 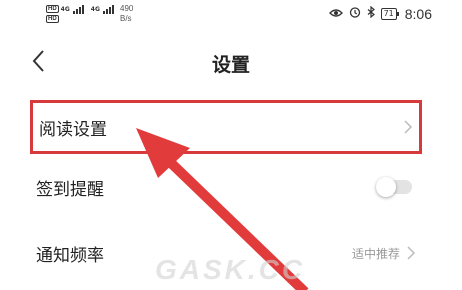 What do you see at coordinates (52, 19) in the screenshot?
I see `hd-badge-2: HD` at bounding box center [52, 19].